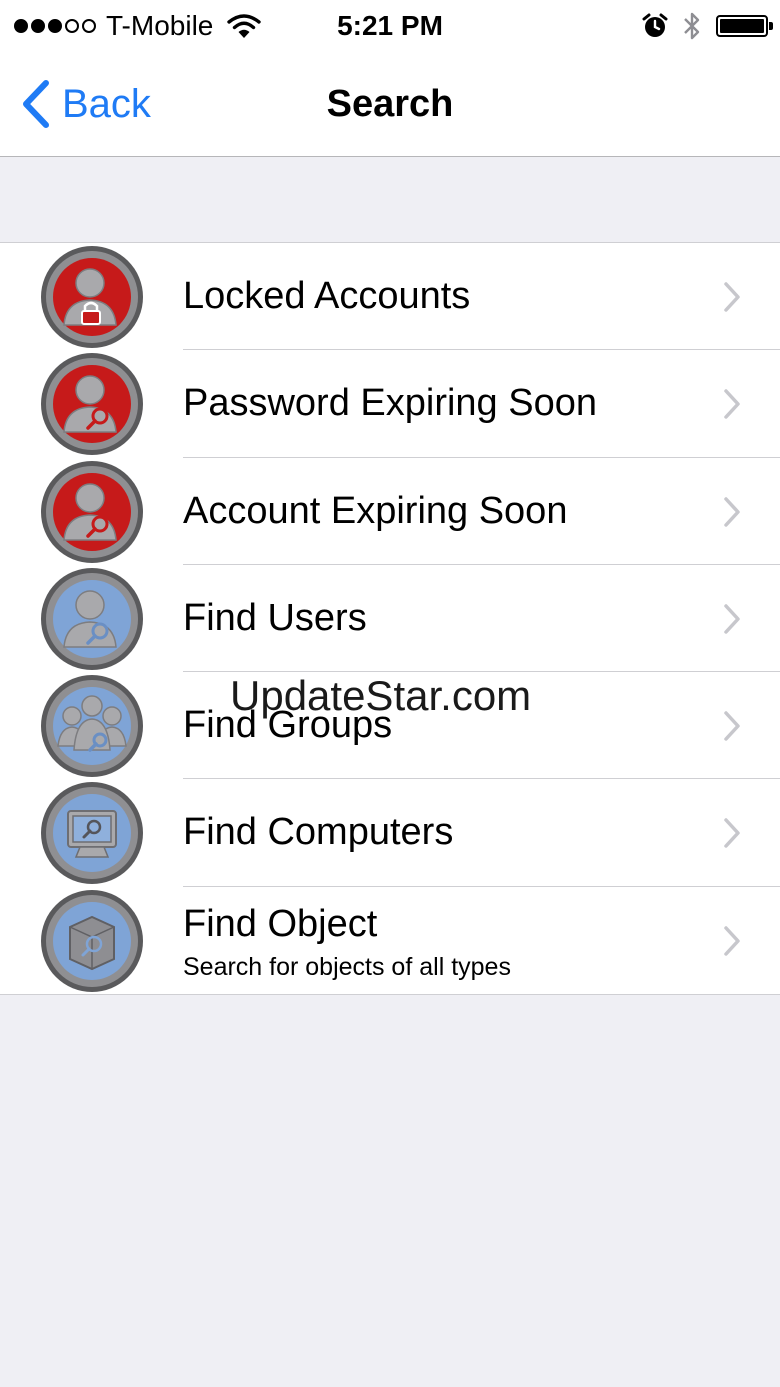  I want to click on list-item-find-groups: Find Groups, so click(390, 726).